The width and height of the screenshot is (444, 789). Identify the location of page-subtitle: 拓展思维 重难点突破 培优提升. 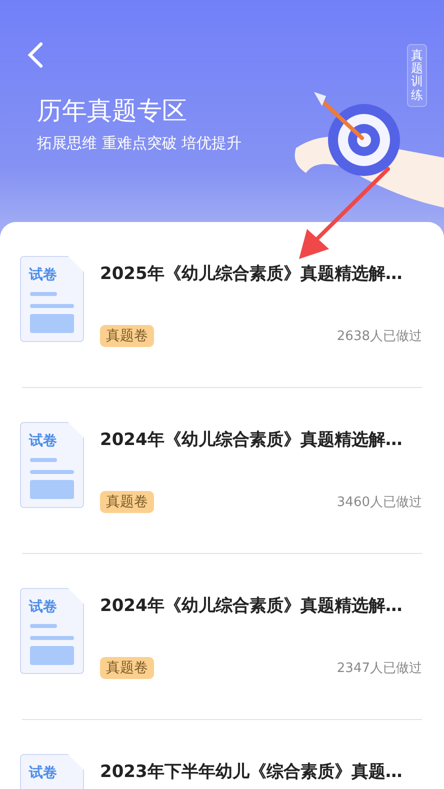
(139, 143).